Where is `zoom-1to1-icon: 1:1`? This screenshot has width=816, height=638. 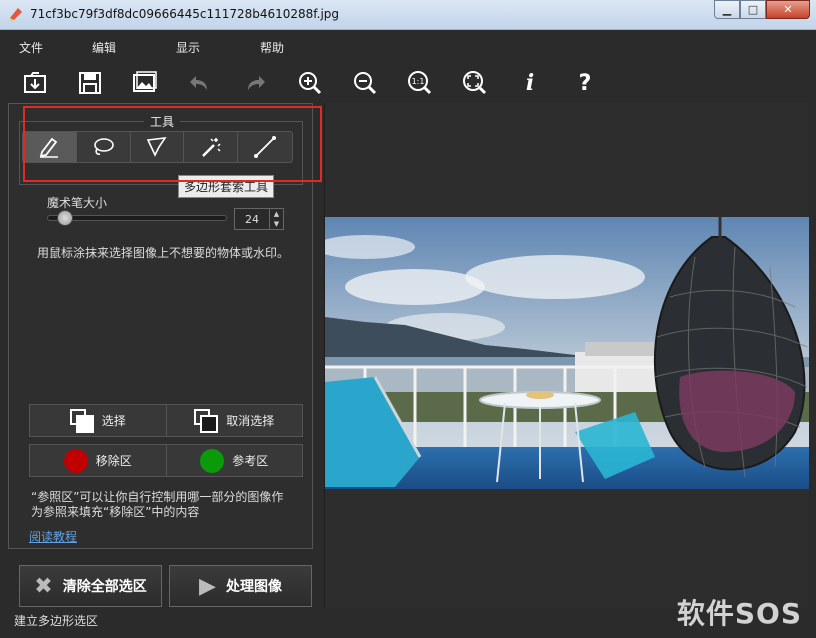 zoom-1to1-icon: 1:1 is located at coordinates (420, 83).